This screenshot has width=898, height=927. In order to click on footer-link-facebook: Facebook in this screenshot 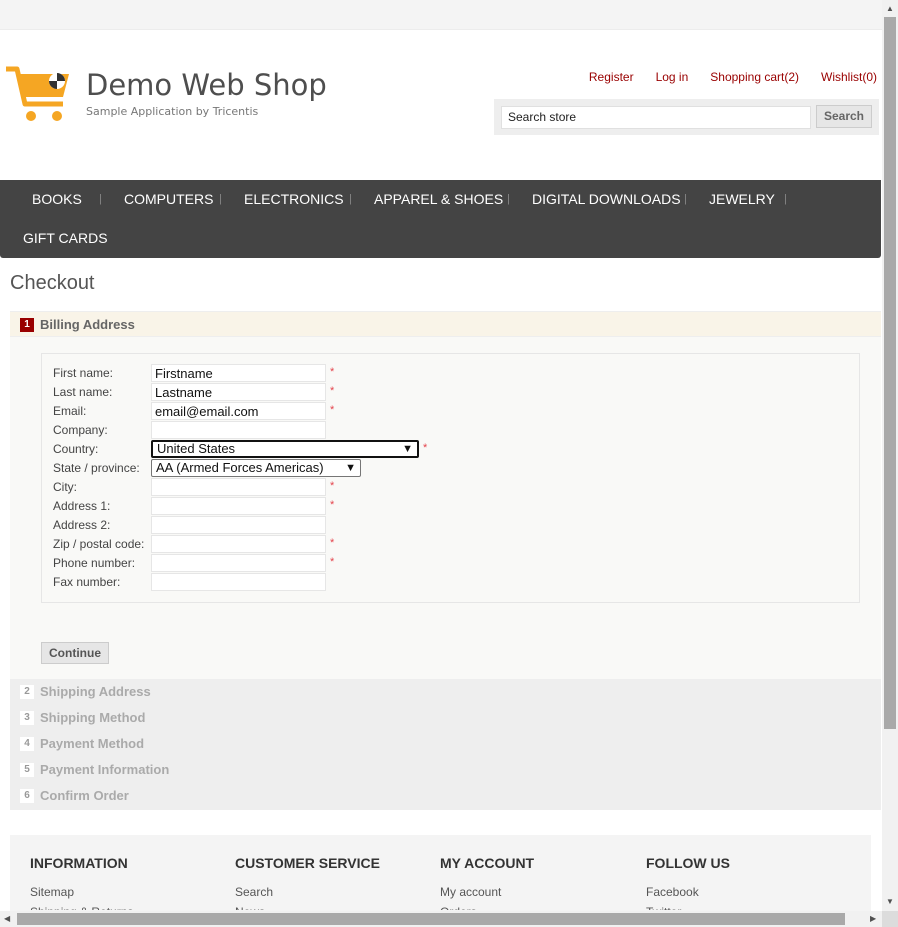, I will do `click(688, 892)`.